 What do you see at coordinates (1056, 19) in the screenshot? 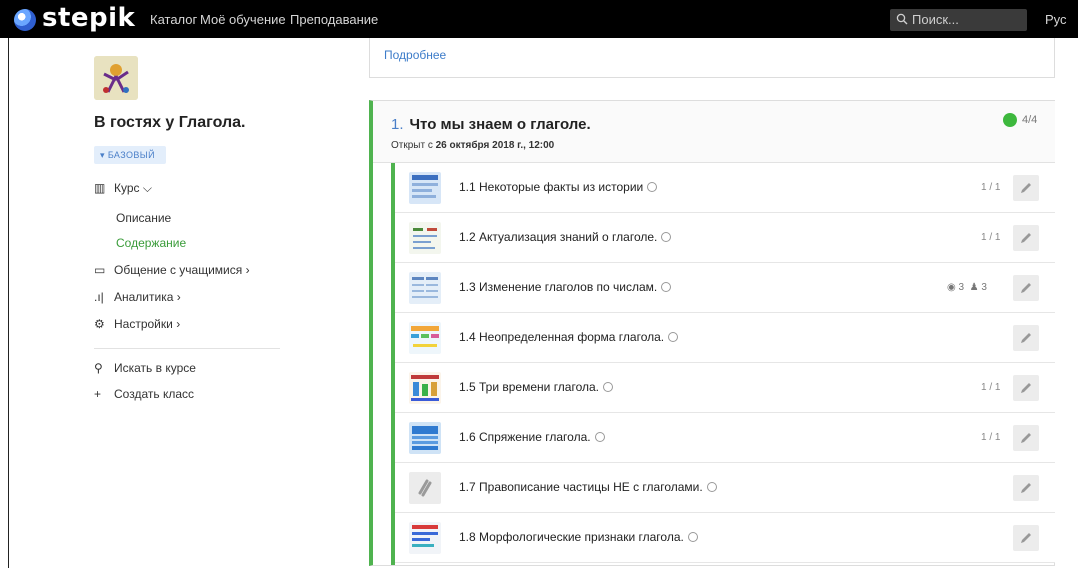
I see `language-switcher: Рус` at bounding box center [1056, 19].